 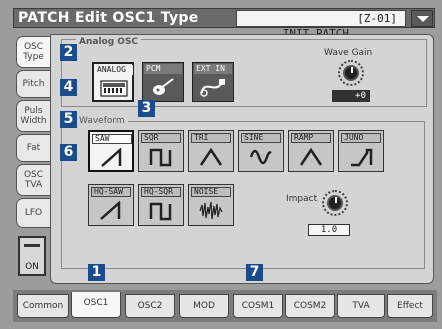 What do you see at coordinates (109, 42) in the screenshot?
I see `osc-group-label: Analog OSC` at bounding box center [109, 42].